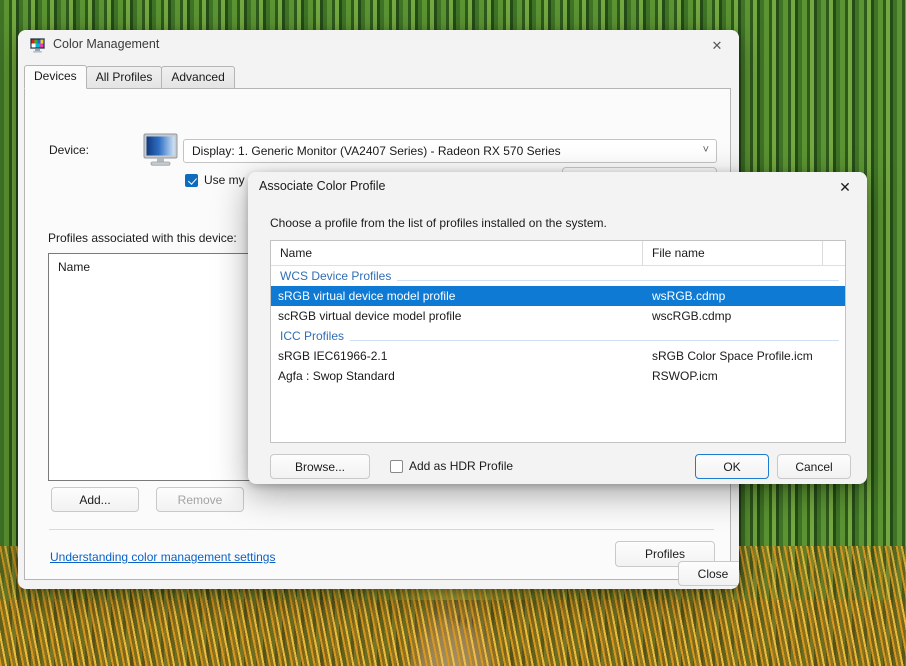 The image size is (906, 666). I want to click on color-monitor-icon, so click(37, 45).